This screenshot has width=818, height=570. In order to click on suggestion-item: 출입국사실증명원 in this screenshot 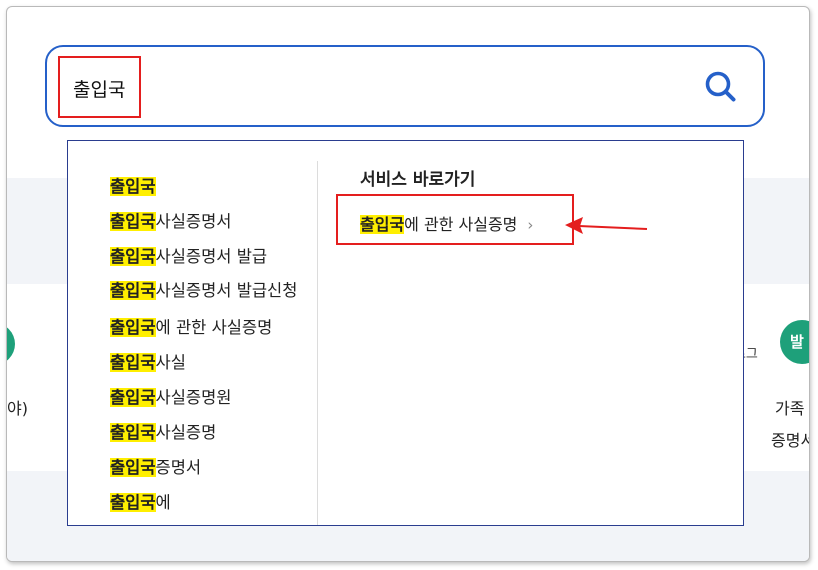, I will do `click(210, 397)`.